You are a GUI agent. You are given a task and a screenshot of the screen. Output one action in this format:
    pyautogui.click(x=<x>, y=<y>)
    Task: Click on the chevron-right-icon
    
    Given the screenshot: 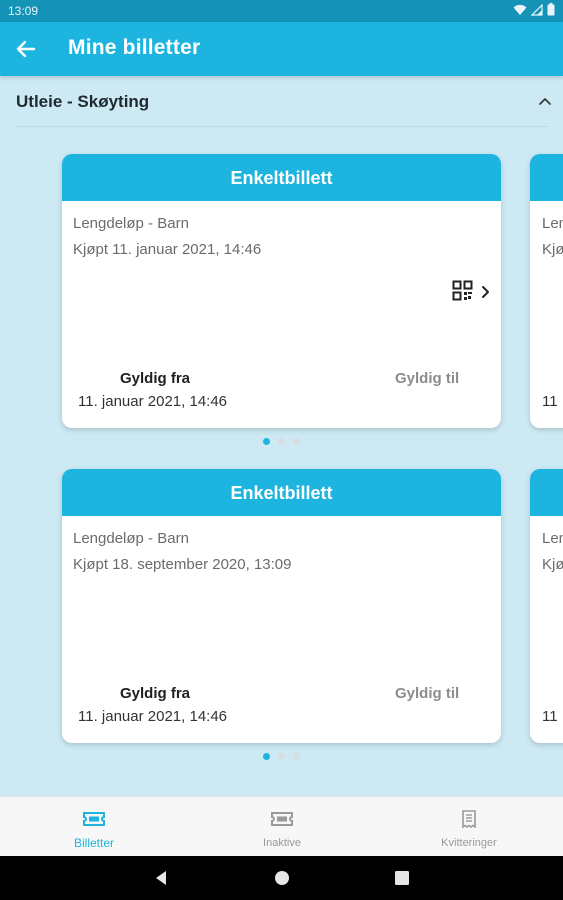 What is the action you would take?
    pyautogui.click(x=485, y=292)
    